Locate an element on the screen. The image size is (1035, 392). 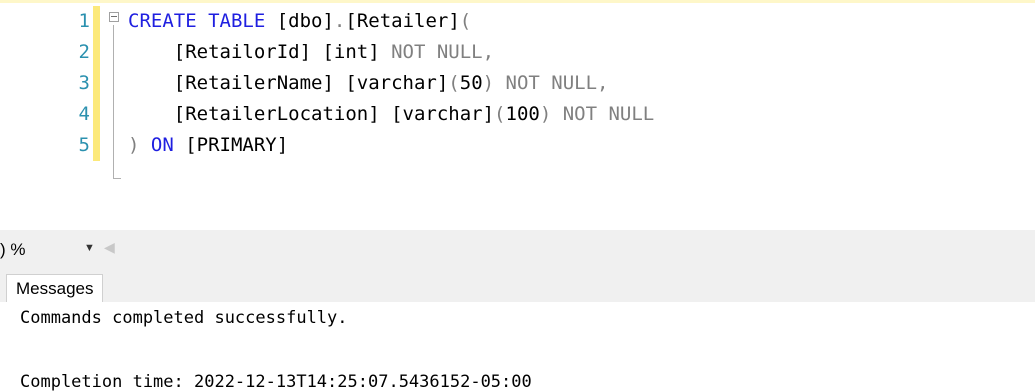
code-token: 50 is located at coordinates (471, 83).